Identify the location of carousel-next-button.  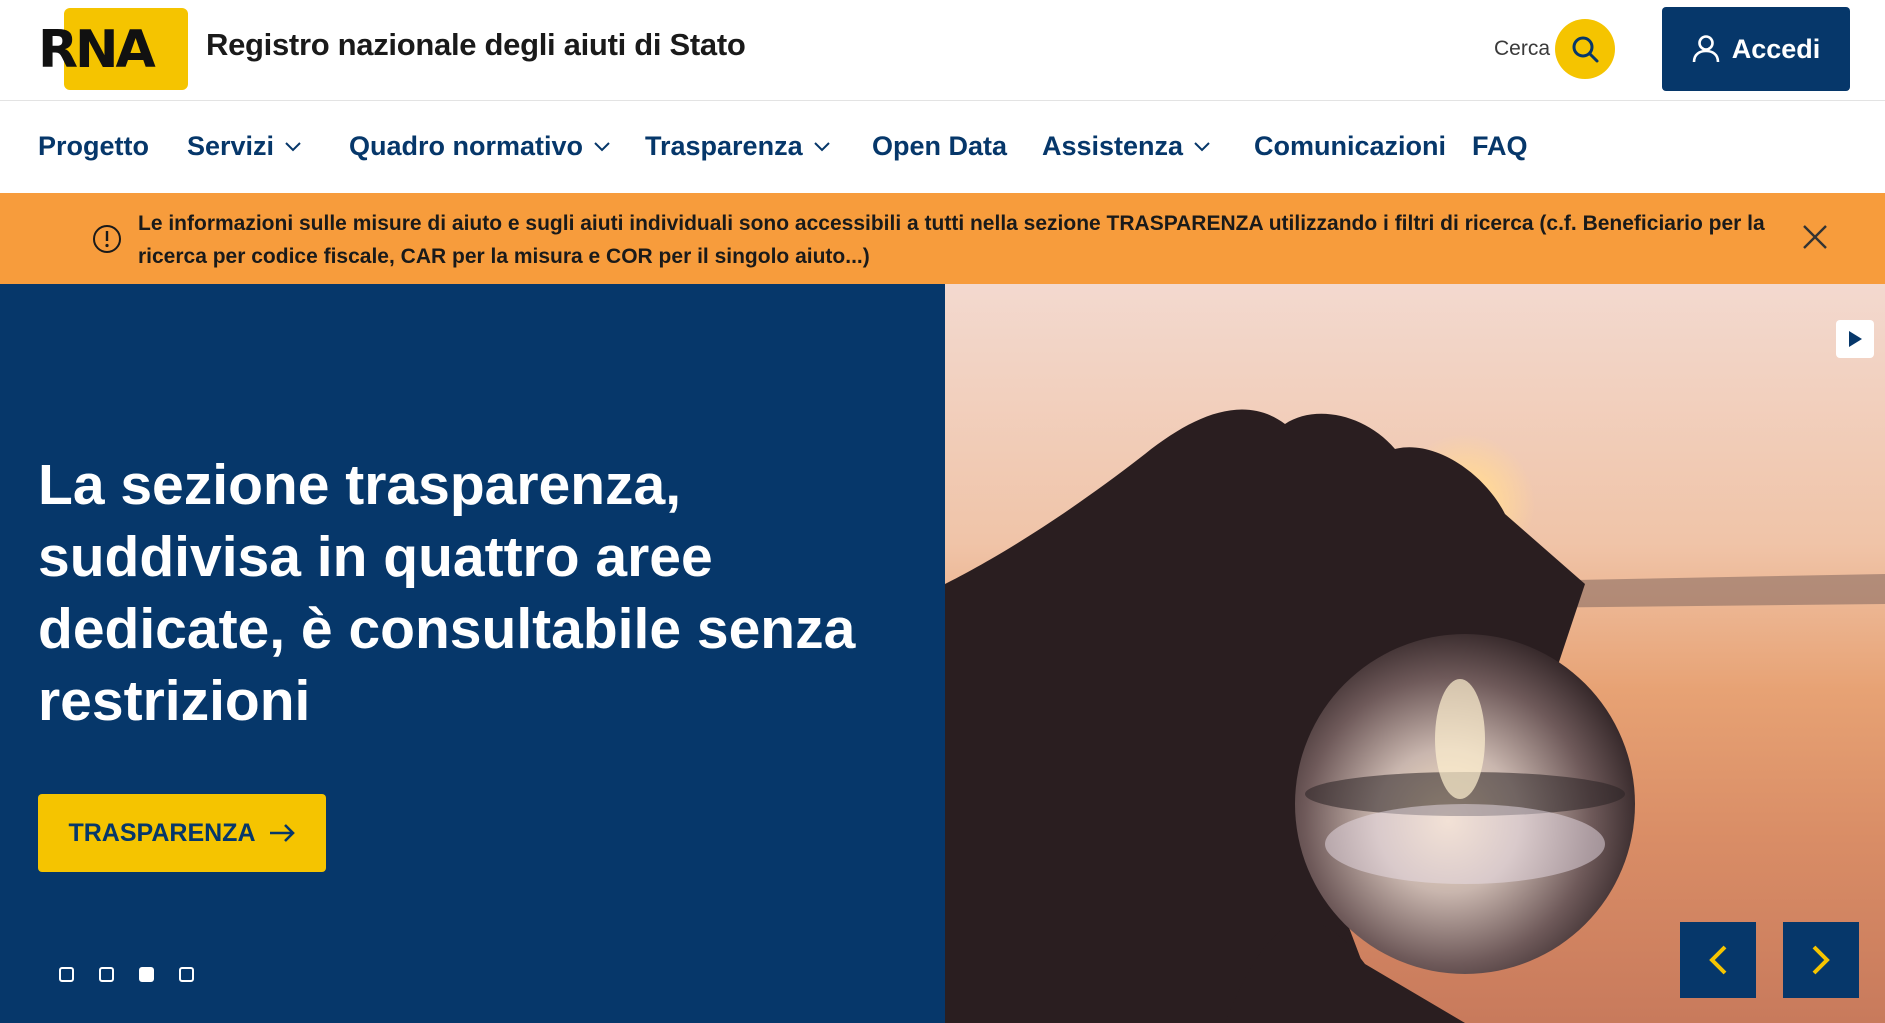
(1821, 960).